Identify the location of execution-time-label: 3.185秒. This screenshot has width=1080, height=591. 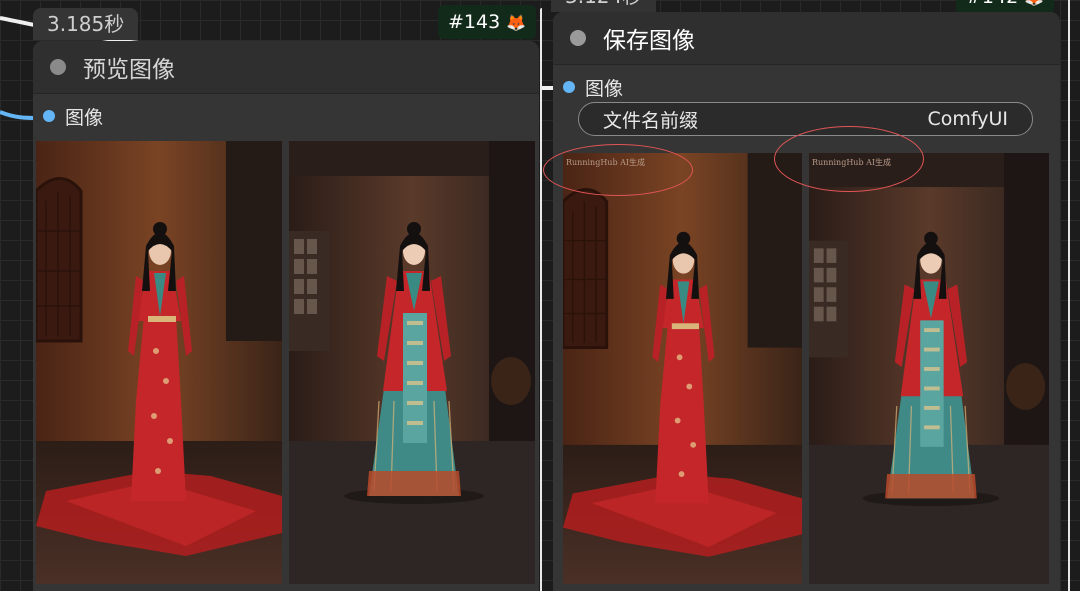
(86, 24).